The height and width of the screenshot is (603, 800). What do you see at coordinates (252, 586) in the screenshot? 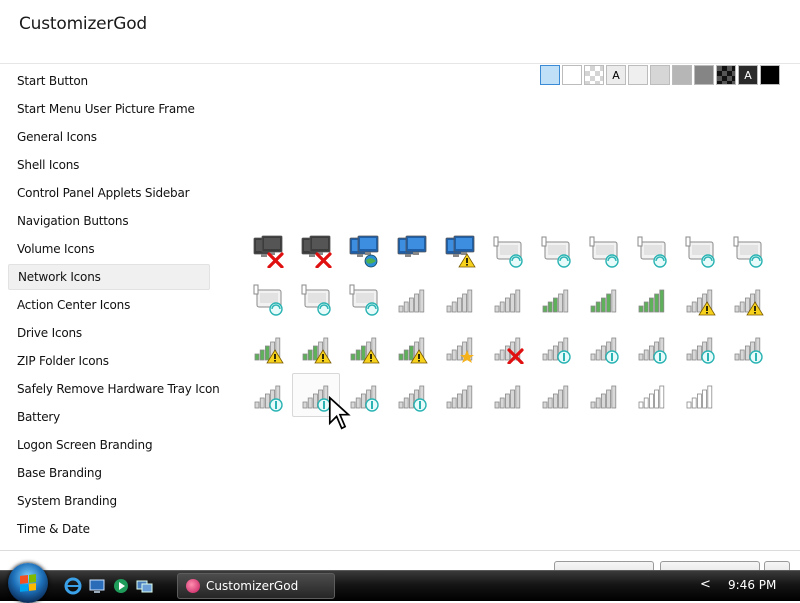
I see `taskbar-window-label: CustomizerGod` at bounding box center [252, 586].